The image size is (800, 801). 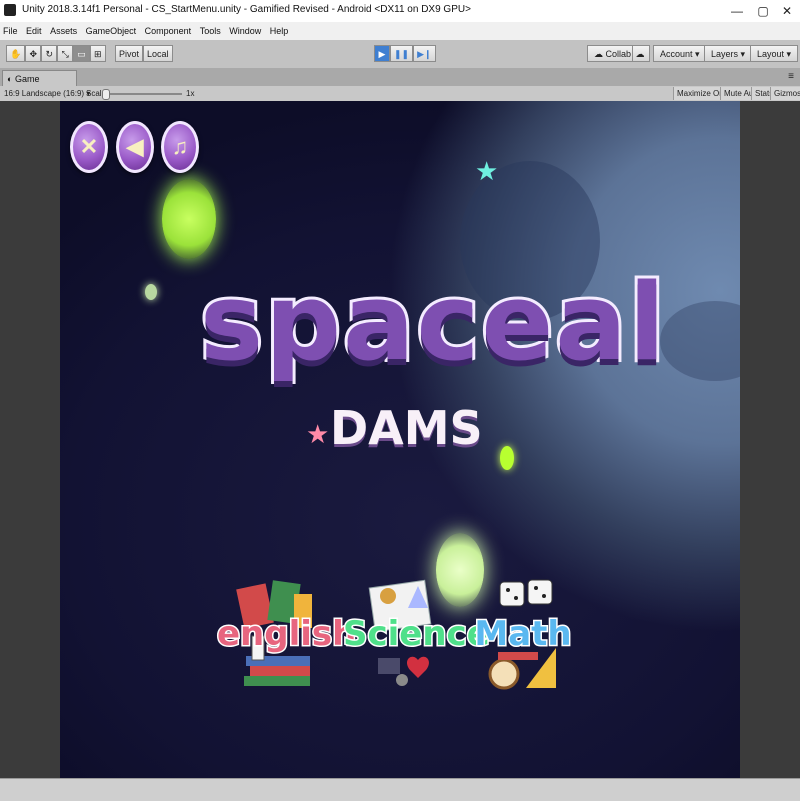 What do you see at coordinates (400, 77) in the screenshot?
I see `tab-bar: ◐ Game ≡` at bounding box center [400, 77].